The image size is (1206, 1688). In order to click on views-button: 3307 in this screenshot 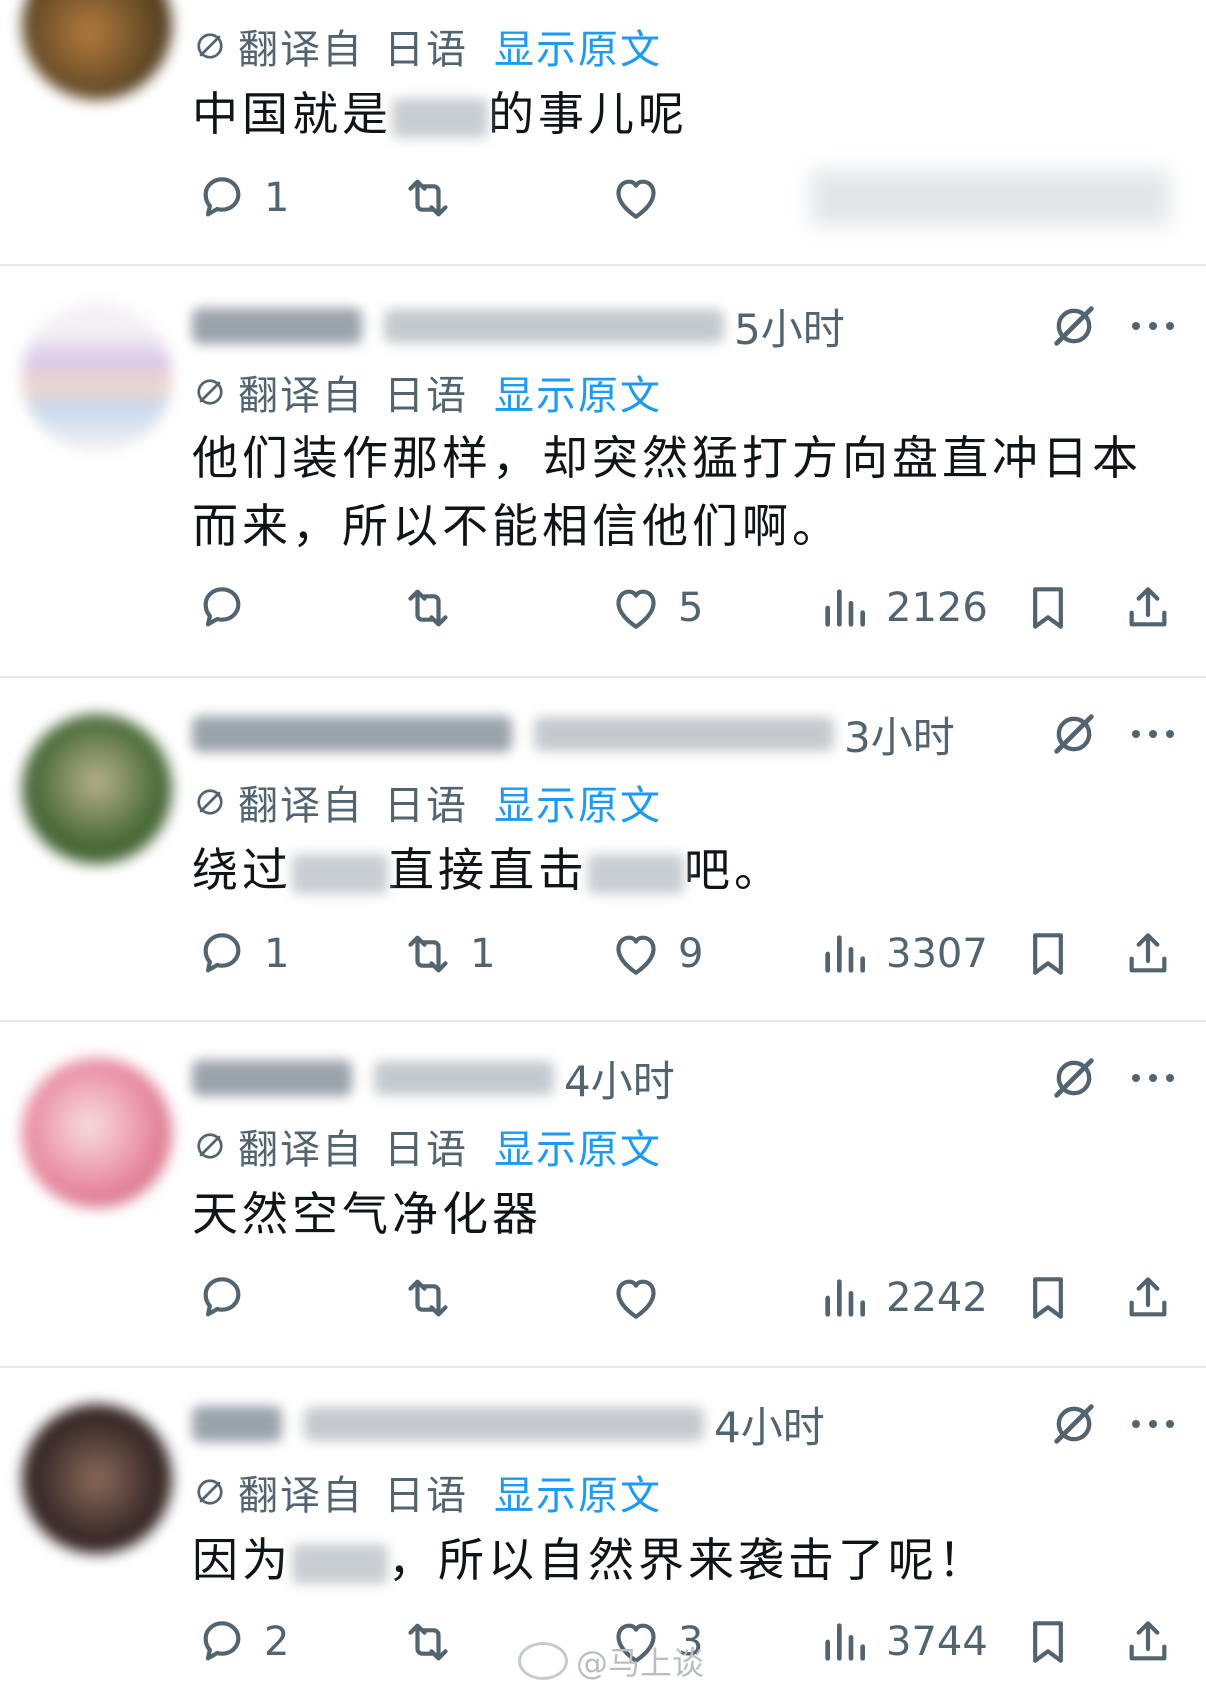, I will do `click(902, 954)`.